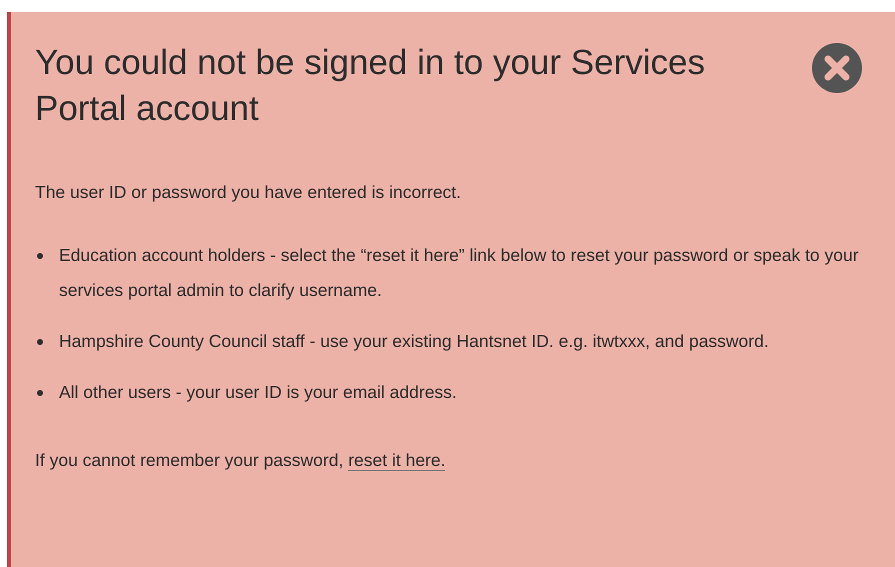 The width and height of the screenshot is (895, 567). What do you see at coordinates (397, 460) in the screenshot?
I see `reset-link: reset it here.` at bounding box center [397, 460].